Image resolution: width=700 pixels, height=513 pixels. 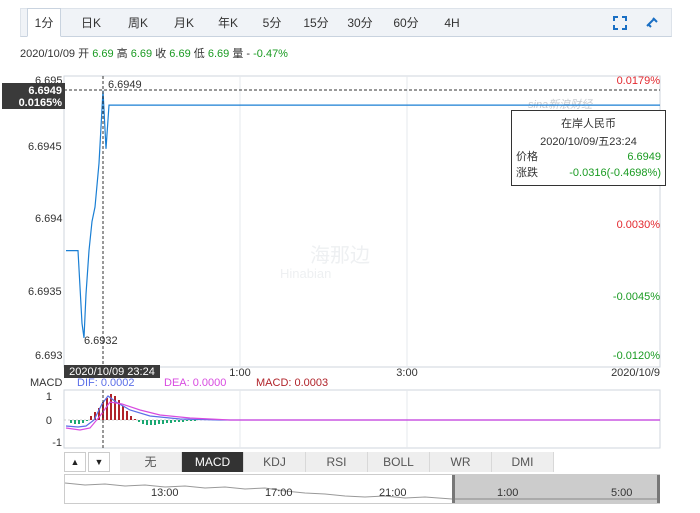 What do you see at coordinates (49, 356) in the screenshot?
I see `price-tick: 6.693` at bounding box center [49, 356].